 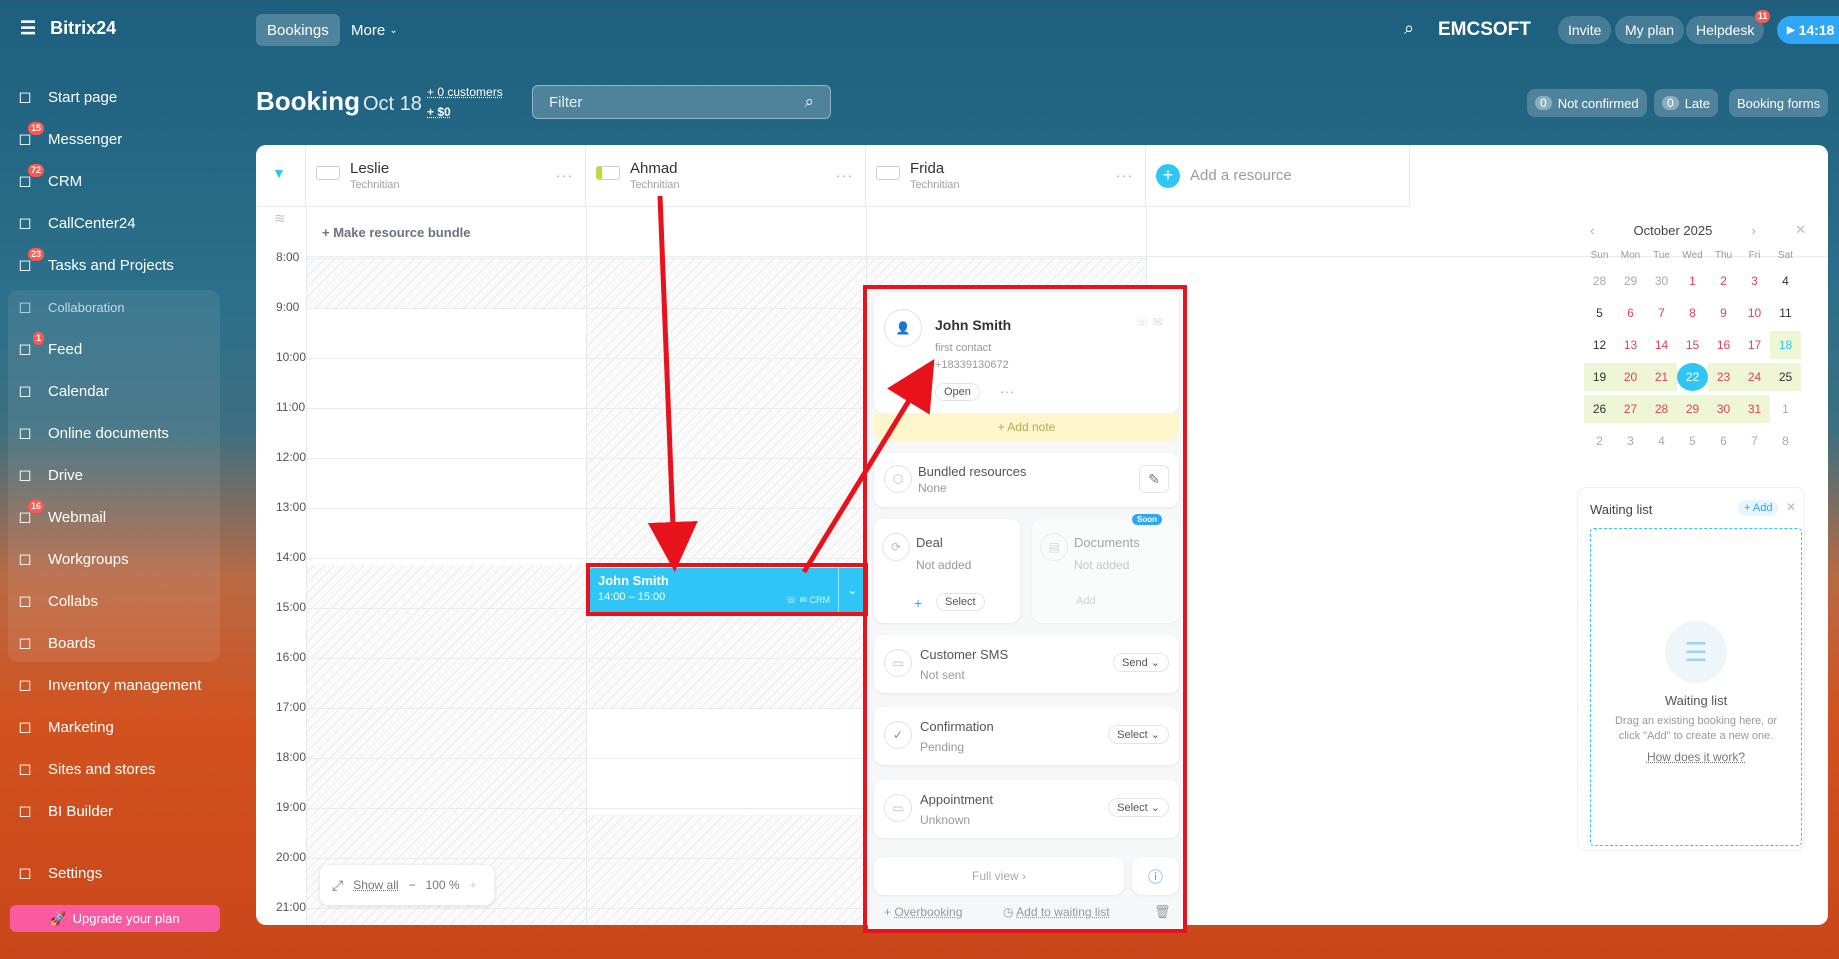 What do you see at coordinates (1154, 479) in the screenshot?
I see `edit-pencil-icon: ✎` at bounding box center [1154, 479].